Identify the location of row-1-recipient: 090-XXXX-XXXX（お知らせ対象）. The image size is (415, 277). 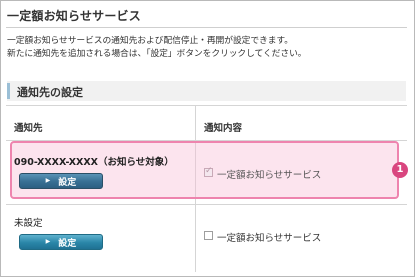
(94, 162).